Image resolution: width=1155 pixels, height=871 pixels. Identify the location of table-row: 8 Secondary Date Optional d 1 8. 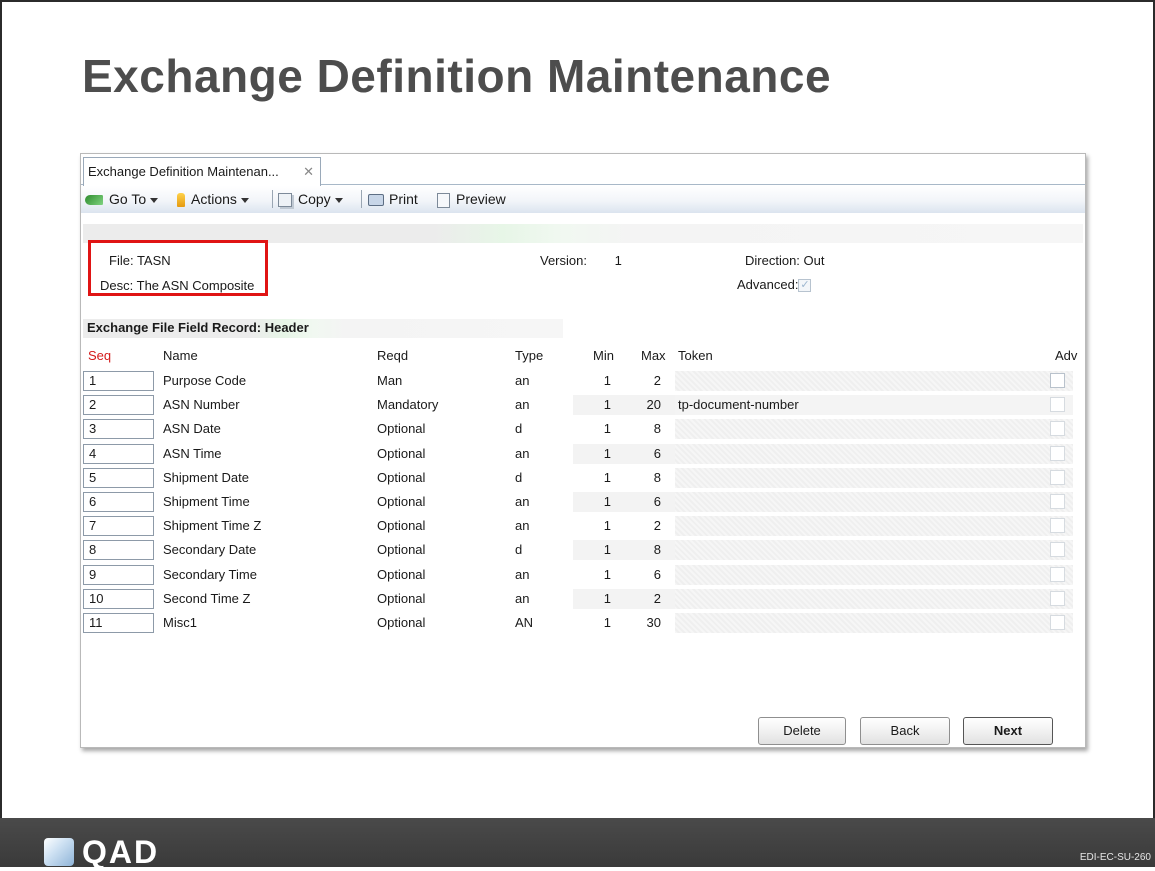
(583, 550).